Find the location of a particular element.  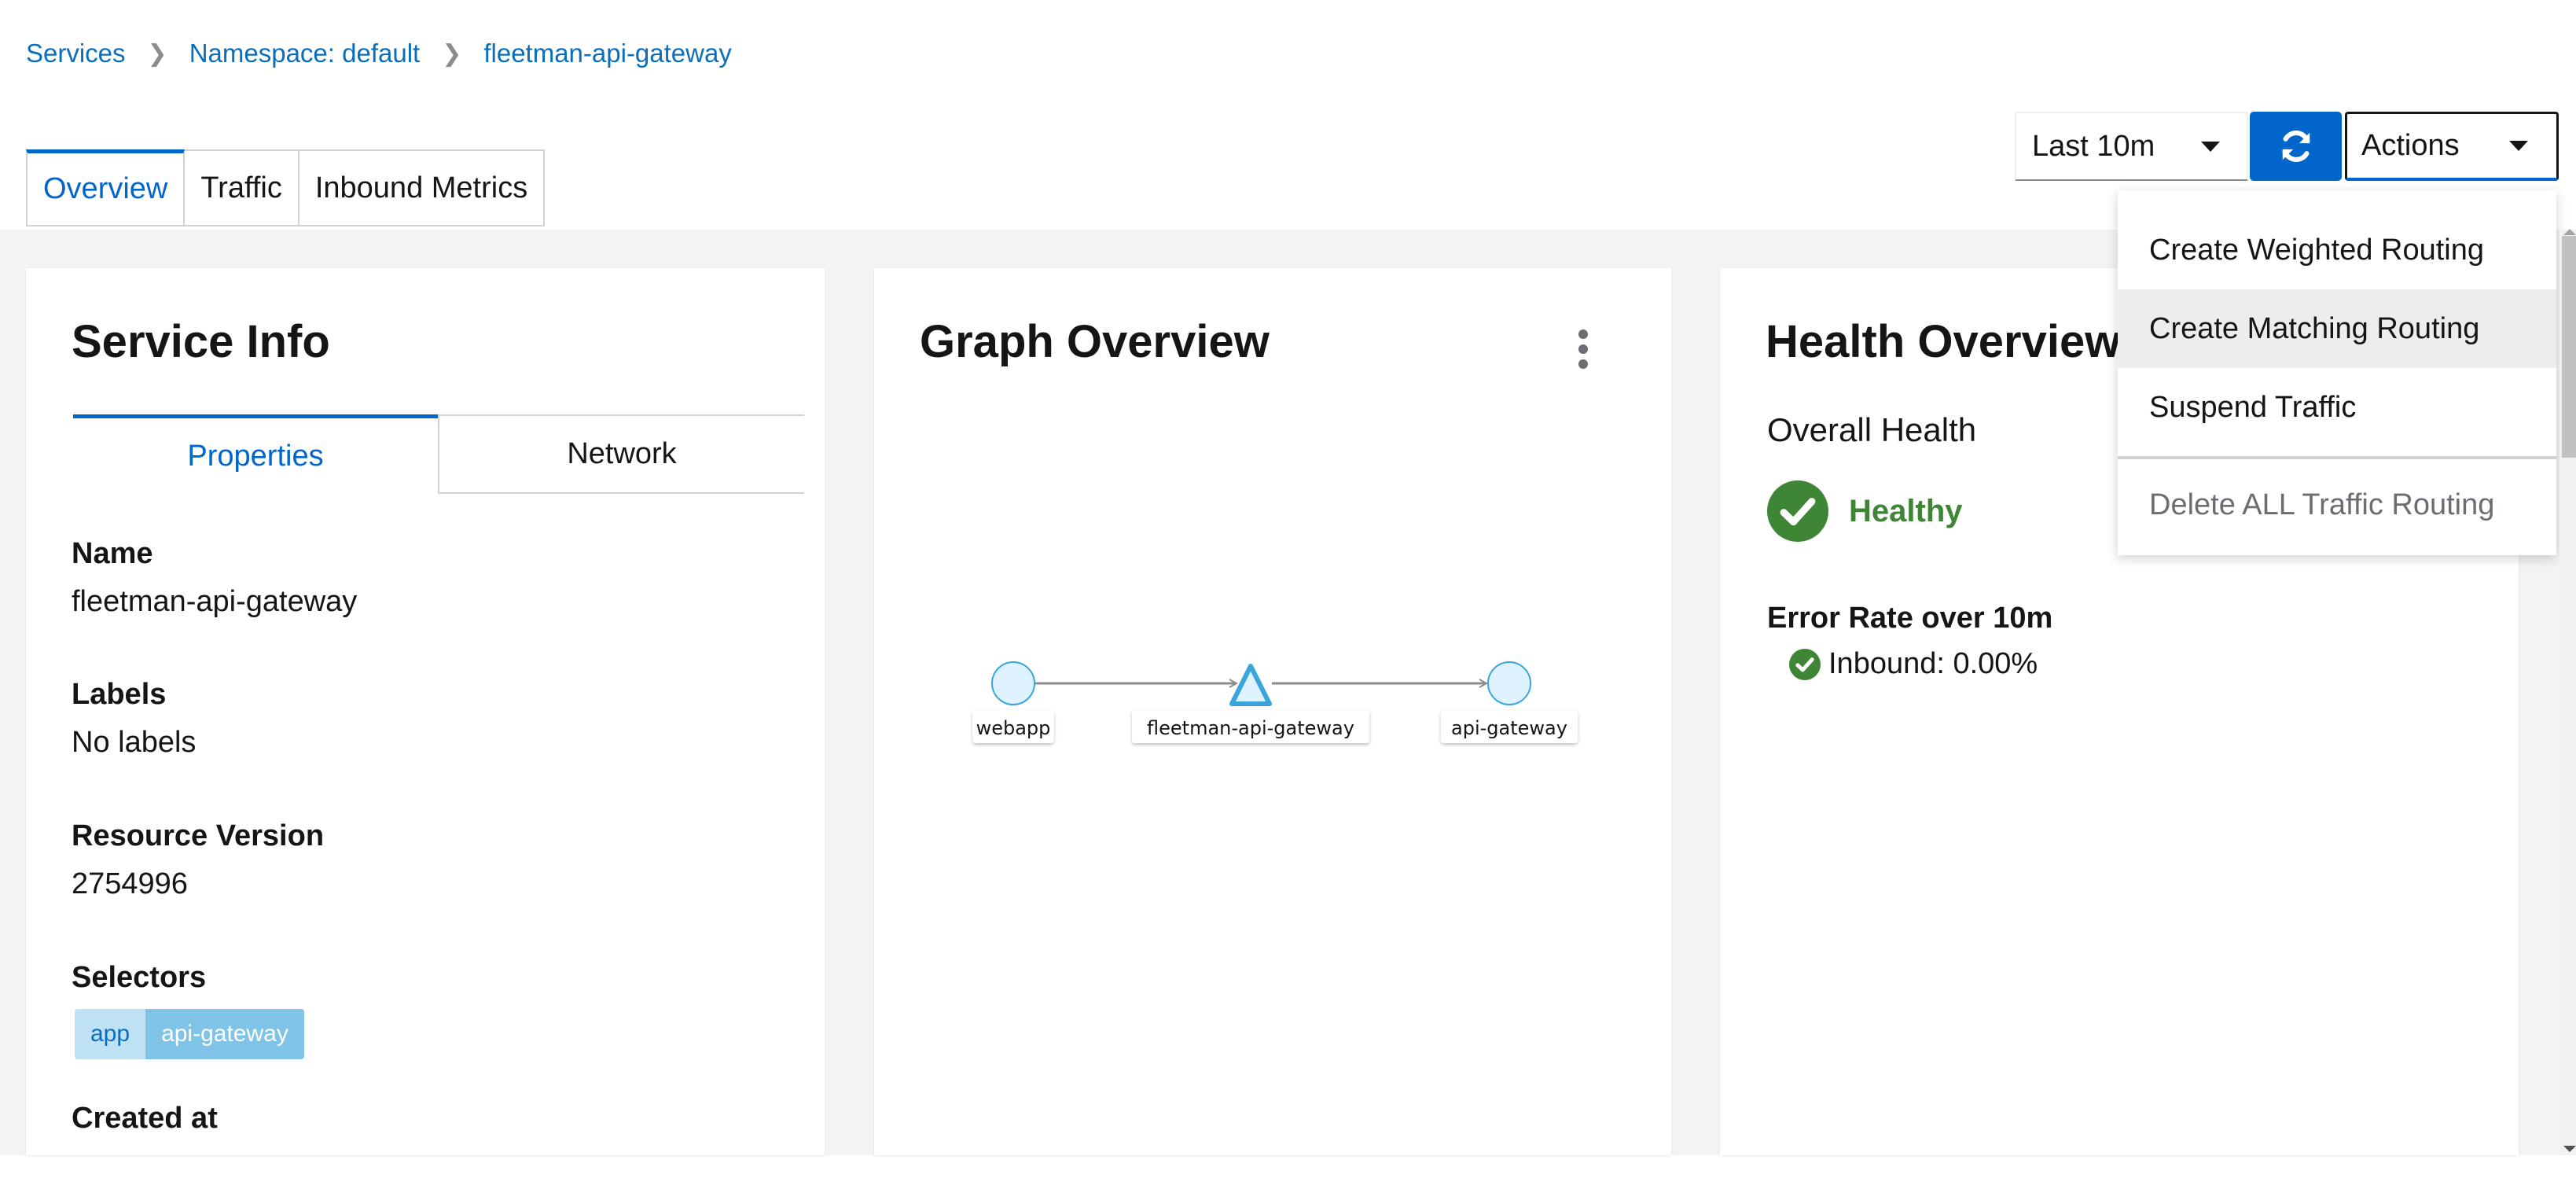

graph-node-label: webapp is located at coordinates (1013, 726).